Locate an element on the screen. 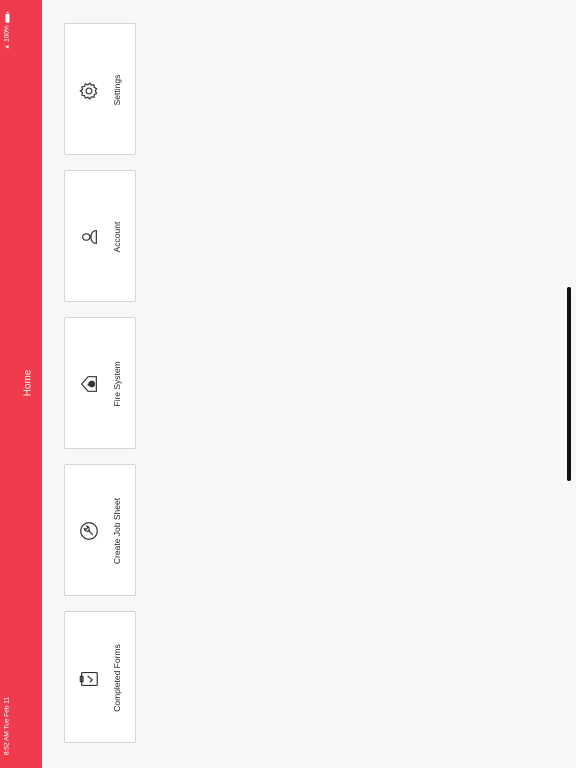  completed-forms-tile: Completed Forms is located at coordinates (100, 677).